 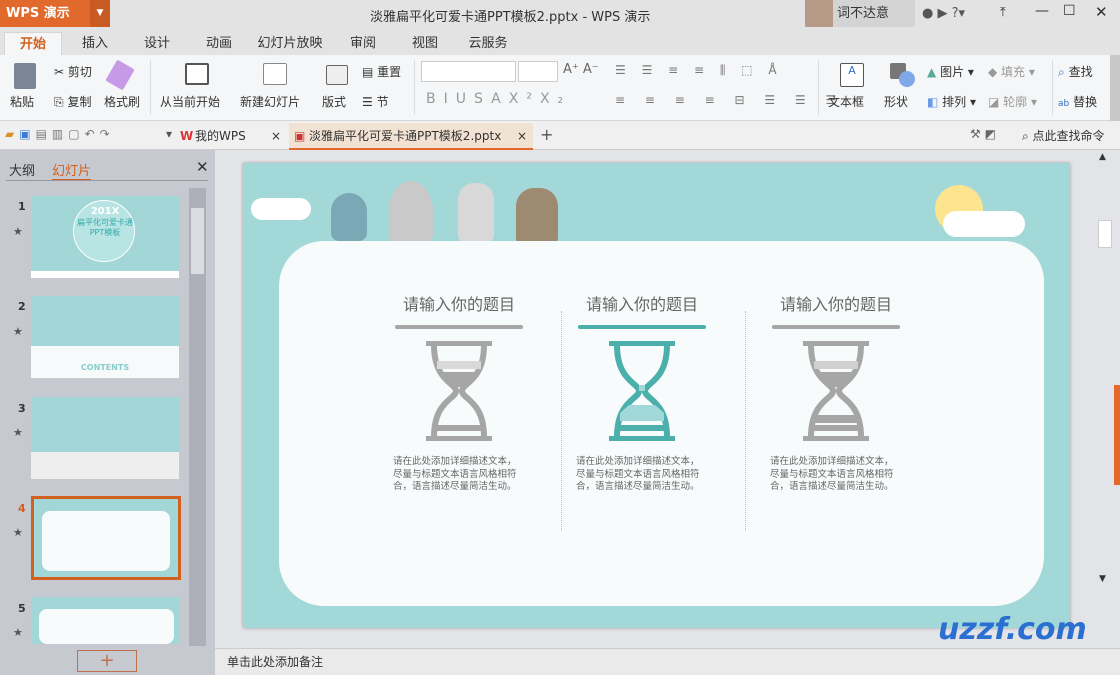 What do you see at coordinates (1075, 71) in the screenshot?
I see `find-button: ⌕ 查找` at bounding box center [1075, 71].